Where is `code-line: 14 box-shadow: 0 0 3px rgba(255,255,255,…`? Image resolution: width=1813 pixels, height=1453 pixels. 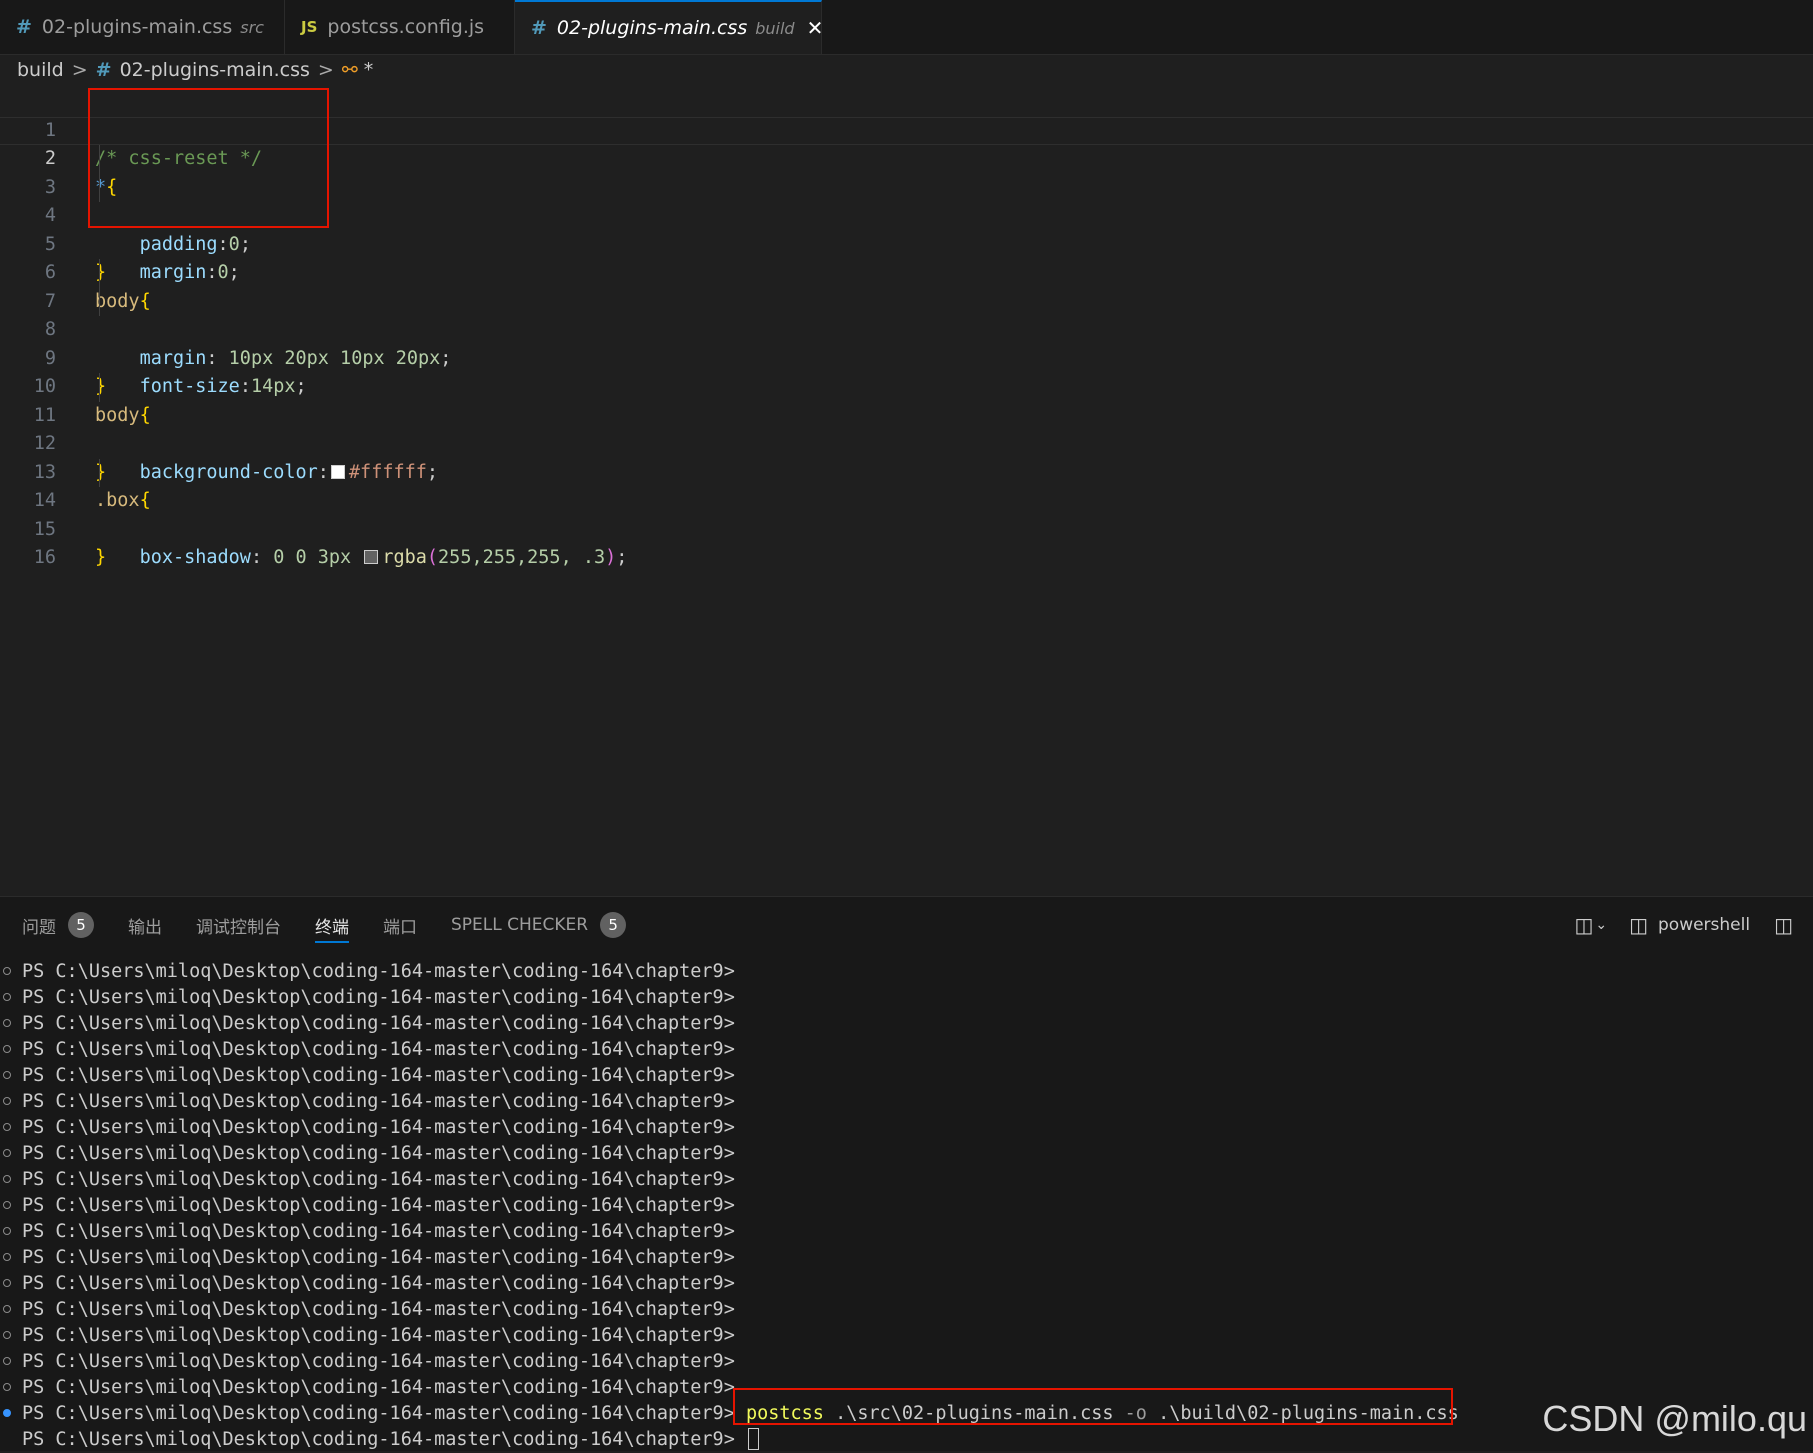
code-line: 14 box-shadow: 0 0 3px rgba(255,255,255,… is located at coordinates (906, 513).